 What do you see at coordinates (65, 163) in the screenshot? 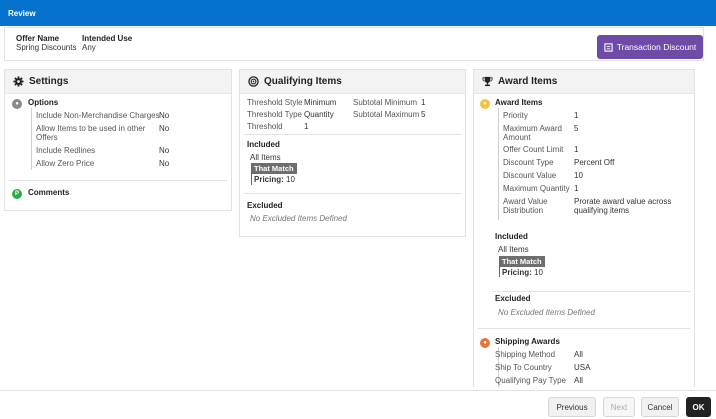
I see `option-label: Allow Zero Price` at bounding box center [65, 163].